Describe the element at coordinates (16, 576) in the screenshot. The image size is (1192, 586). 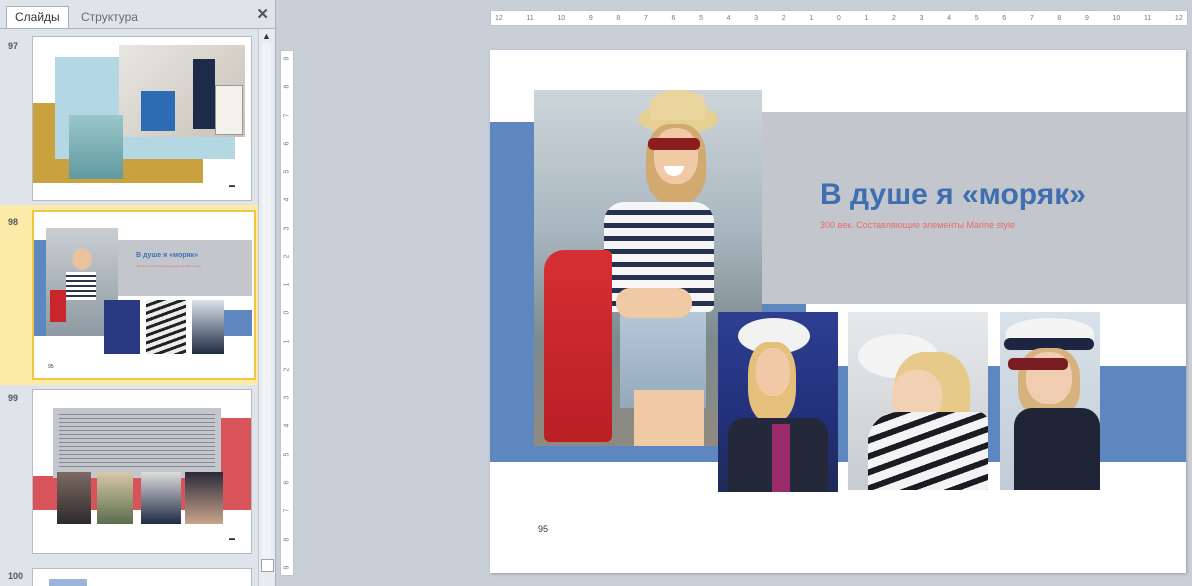
I see `slide-number-label: 100` at that location.